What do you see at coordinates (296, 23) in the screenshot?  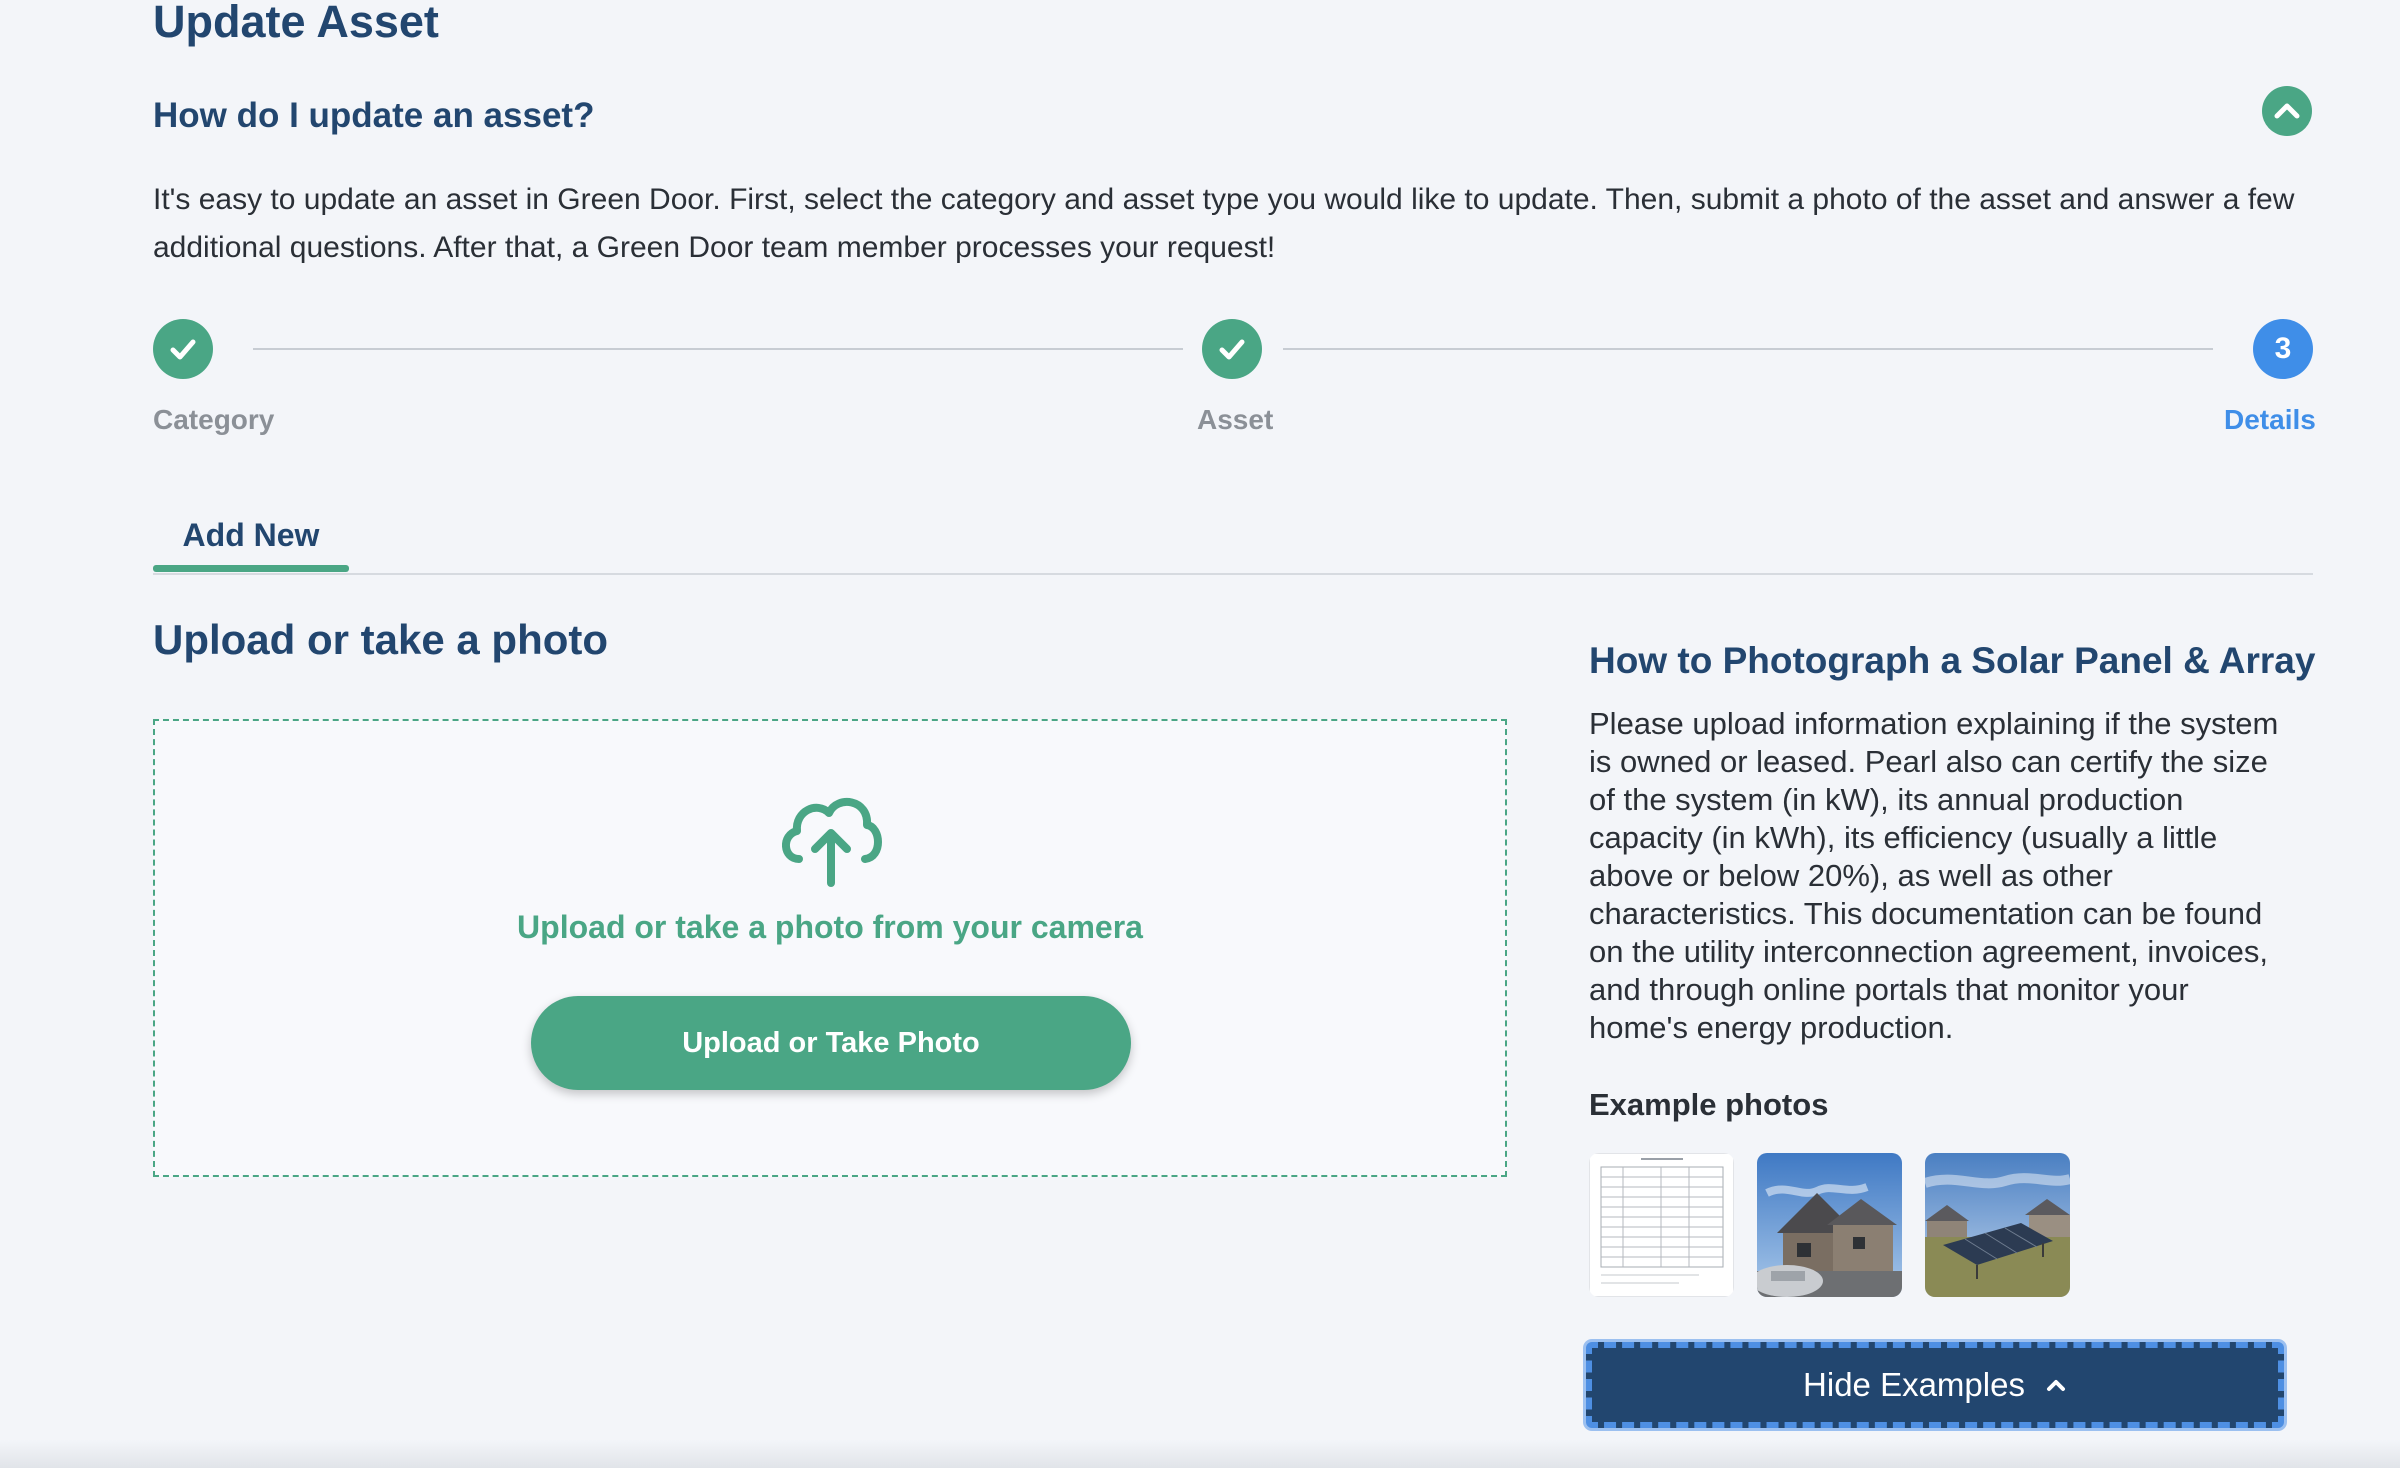 I see `page-title: Update Asset` at bounding box center [296, 23].